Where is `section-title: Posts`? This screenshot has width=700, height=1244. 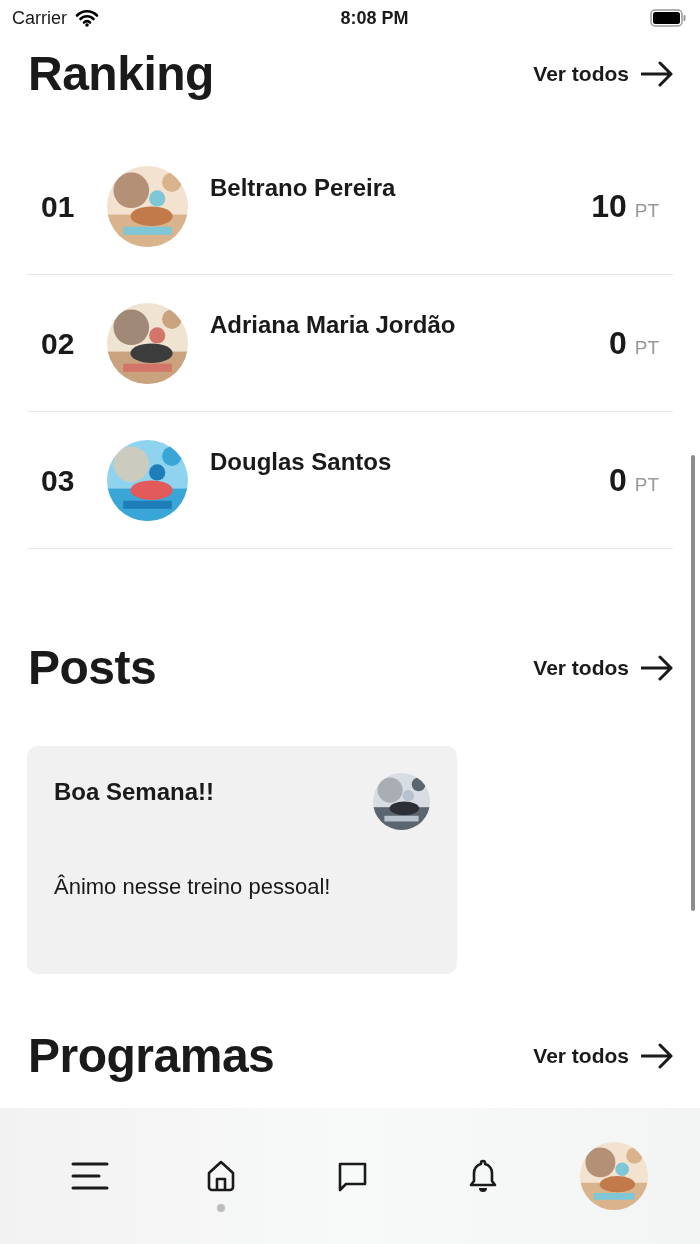
section-title: Posts is located at coordinates (92, 668).